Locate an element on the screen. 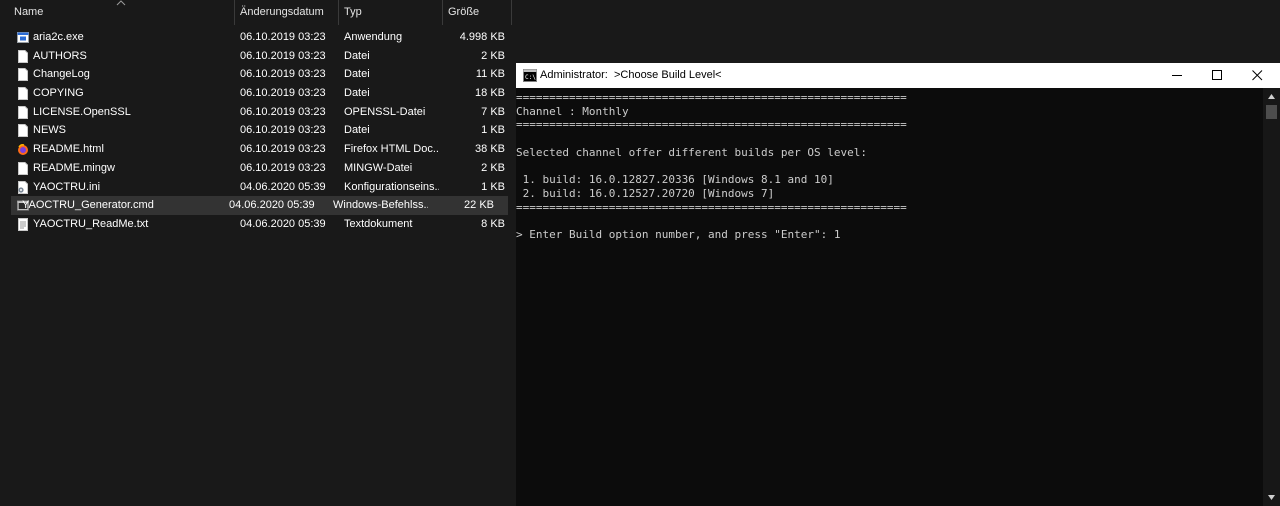  minimize-button is located at coordinates (1177, 75).